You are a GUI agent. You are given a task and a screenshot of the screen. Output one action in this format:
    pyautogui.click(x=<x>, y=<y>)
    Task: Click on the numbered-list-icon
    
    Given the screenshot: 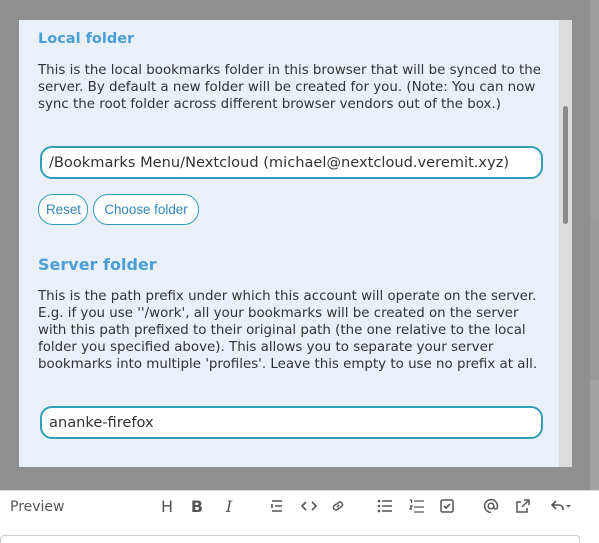 What is the action you would take?
    pyautogui.click(x=417, y=506)
    